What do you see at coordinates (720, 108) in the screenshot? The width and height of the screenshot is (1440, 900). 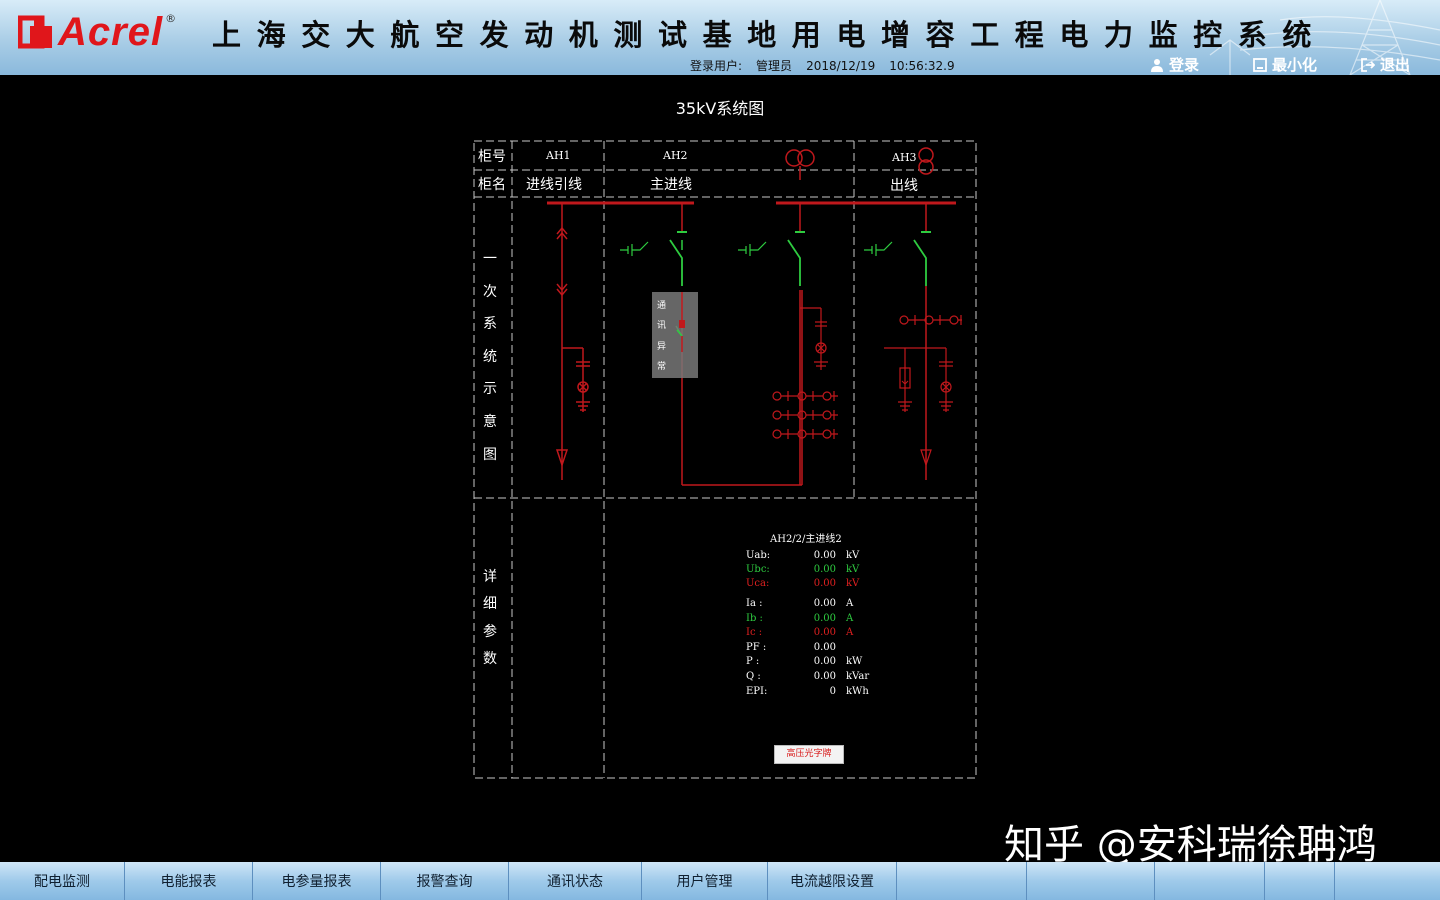 I see `page-title: 35kV系统图` at bounding box center [720, 108].